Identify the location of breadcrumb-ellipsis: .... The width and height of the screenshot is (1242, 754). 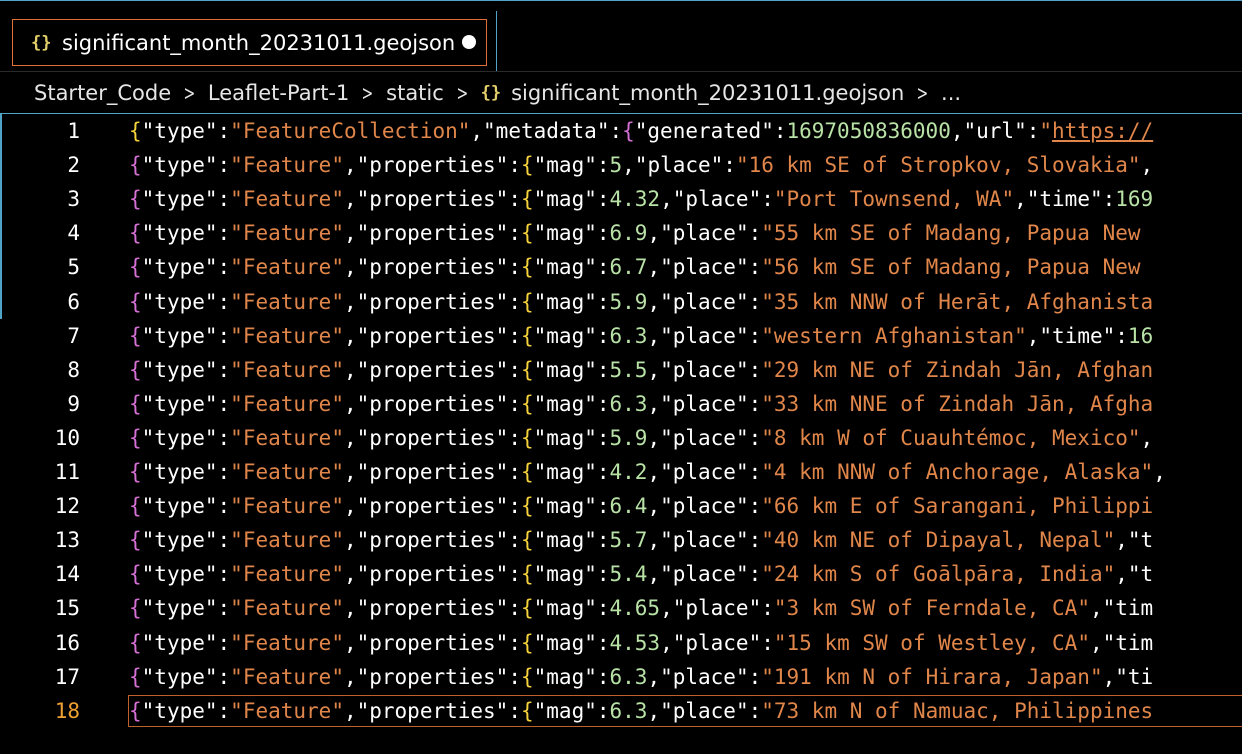
(951, 93).